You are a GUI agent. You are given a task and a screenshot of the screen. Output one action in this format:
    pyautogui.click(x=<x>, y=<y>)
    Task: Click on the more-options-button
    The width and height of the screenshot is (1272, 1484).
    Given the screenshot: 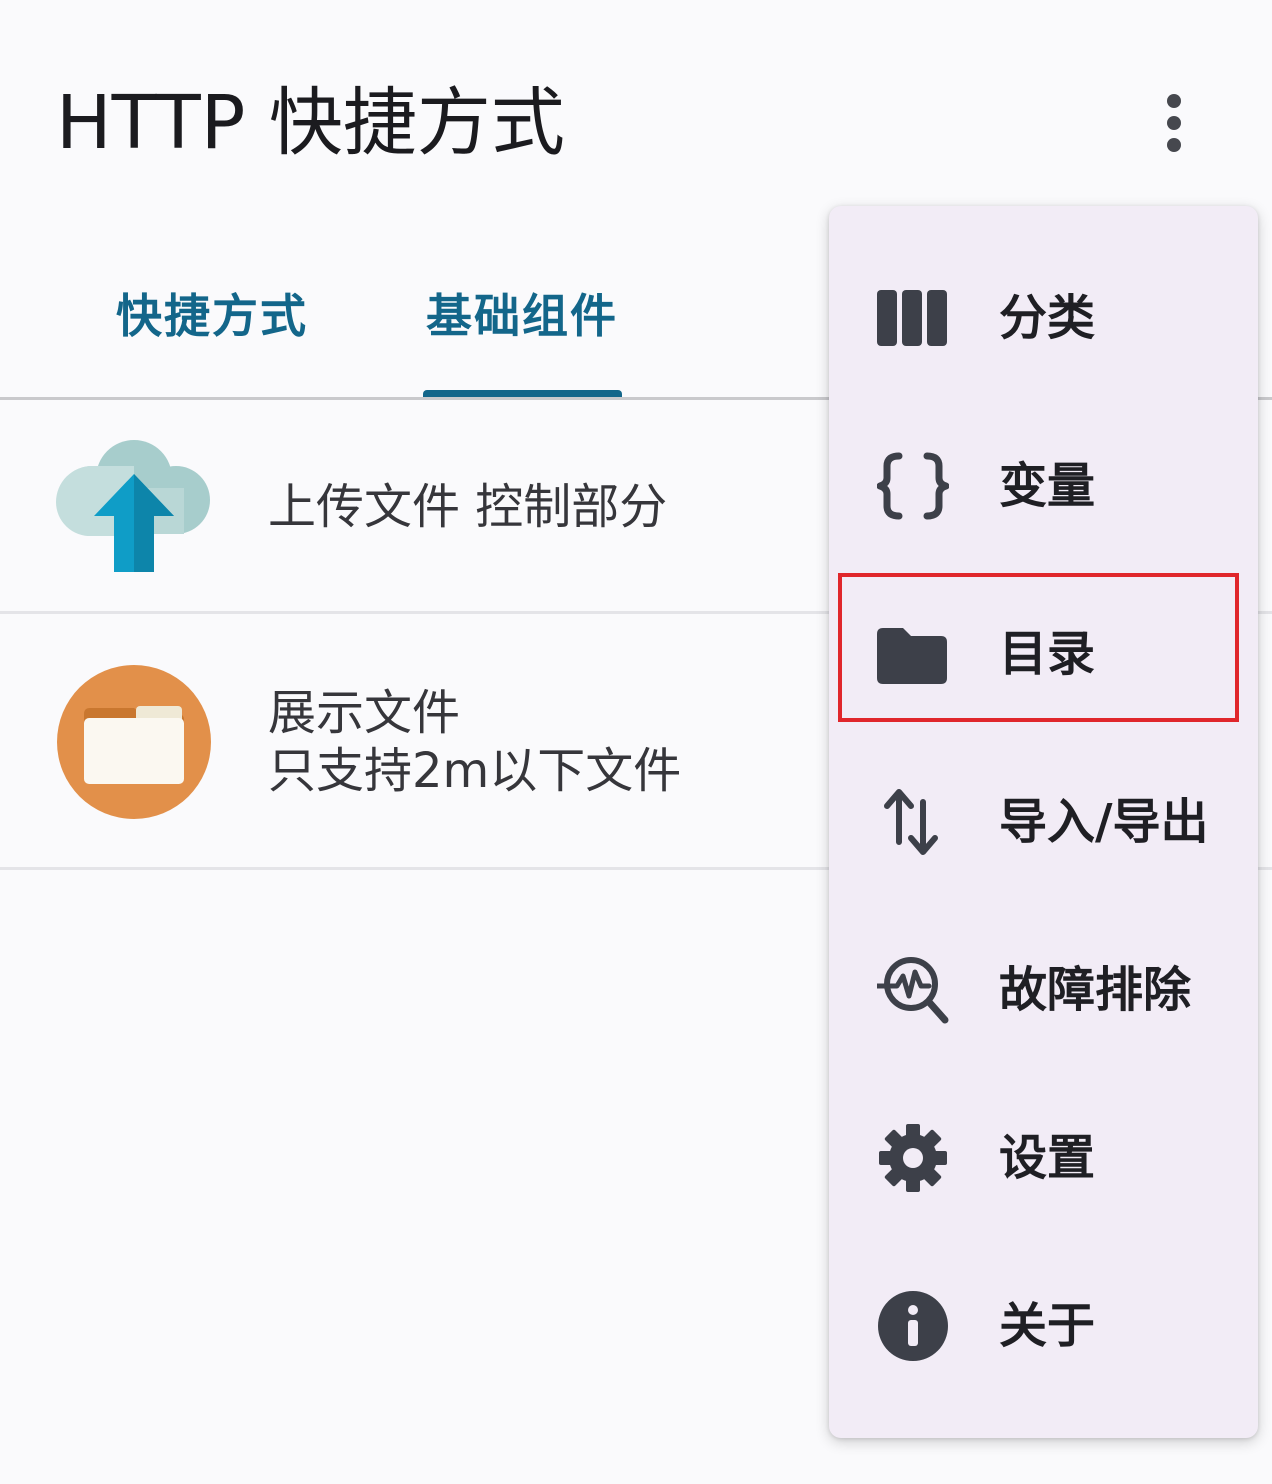 What is the action you would take?
    pyautogui.click(x=1174, y=122)
    